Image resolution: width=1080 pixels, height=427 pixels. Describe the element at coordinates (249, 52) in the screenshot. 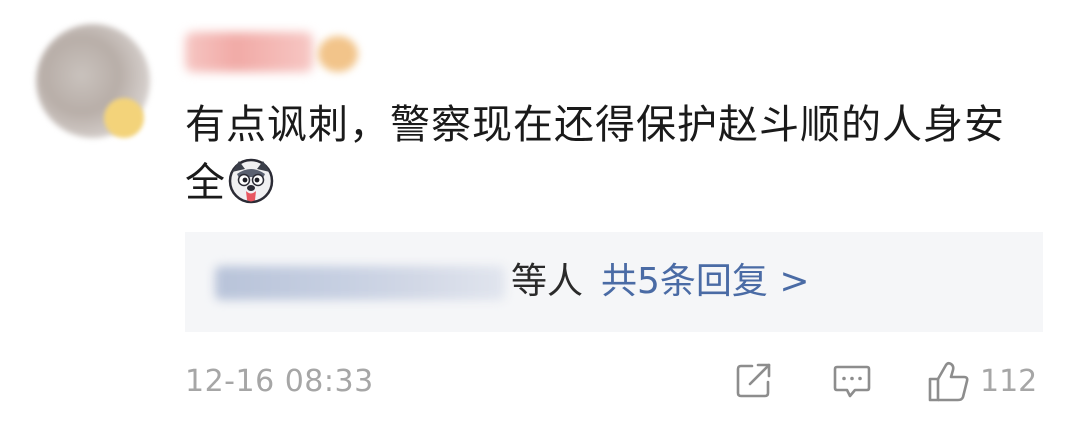

I see `username` at that location.